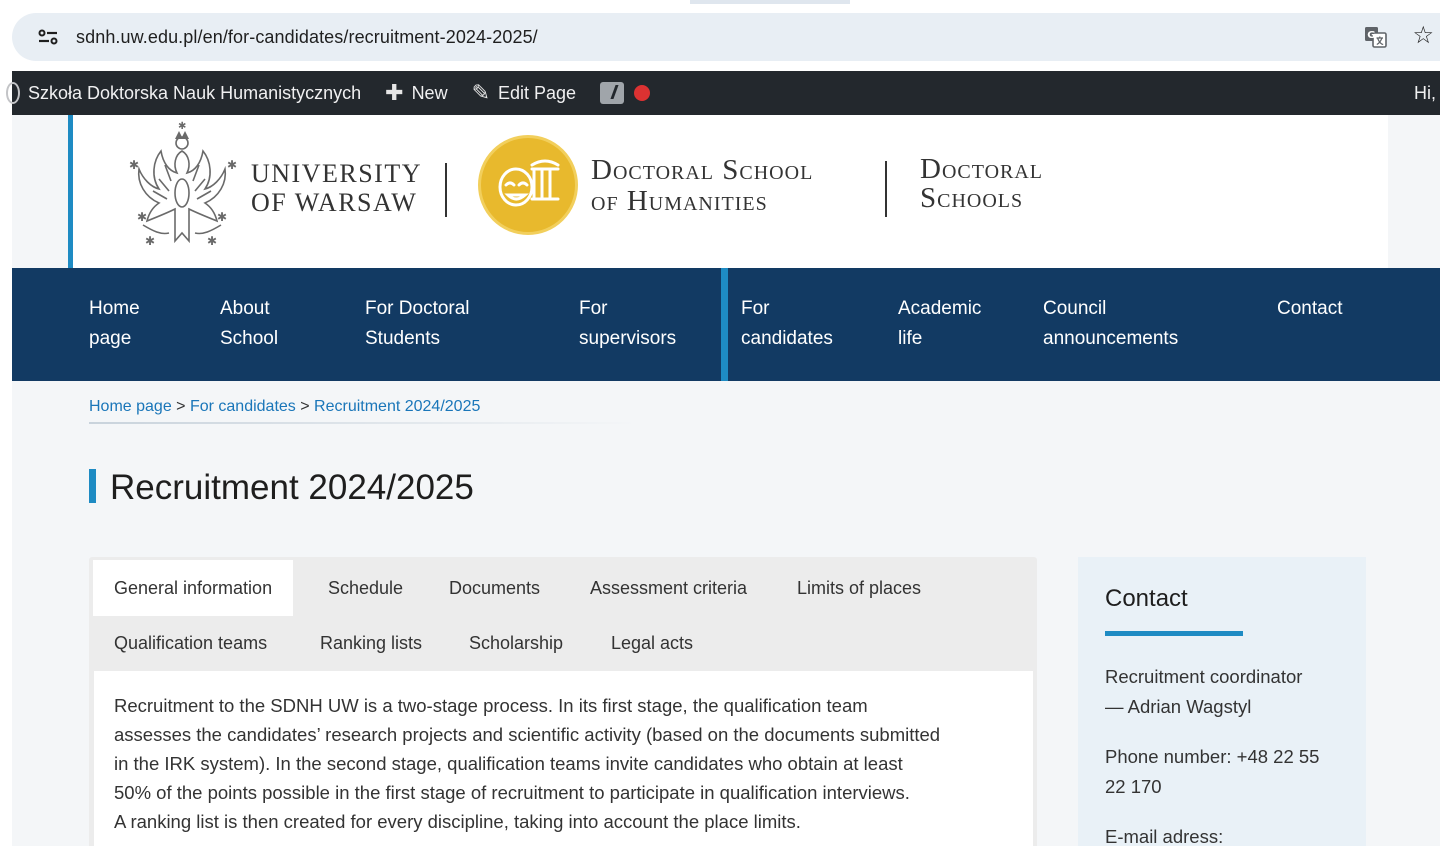 The image size is (1440, 846). I want to click on admin-new-label: New, so click(429, 92).